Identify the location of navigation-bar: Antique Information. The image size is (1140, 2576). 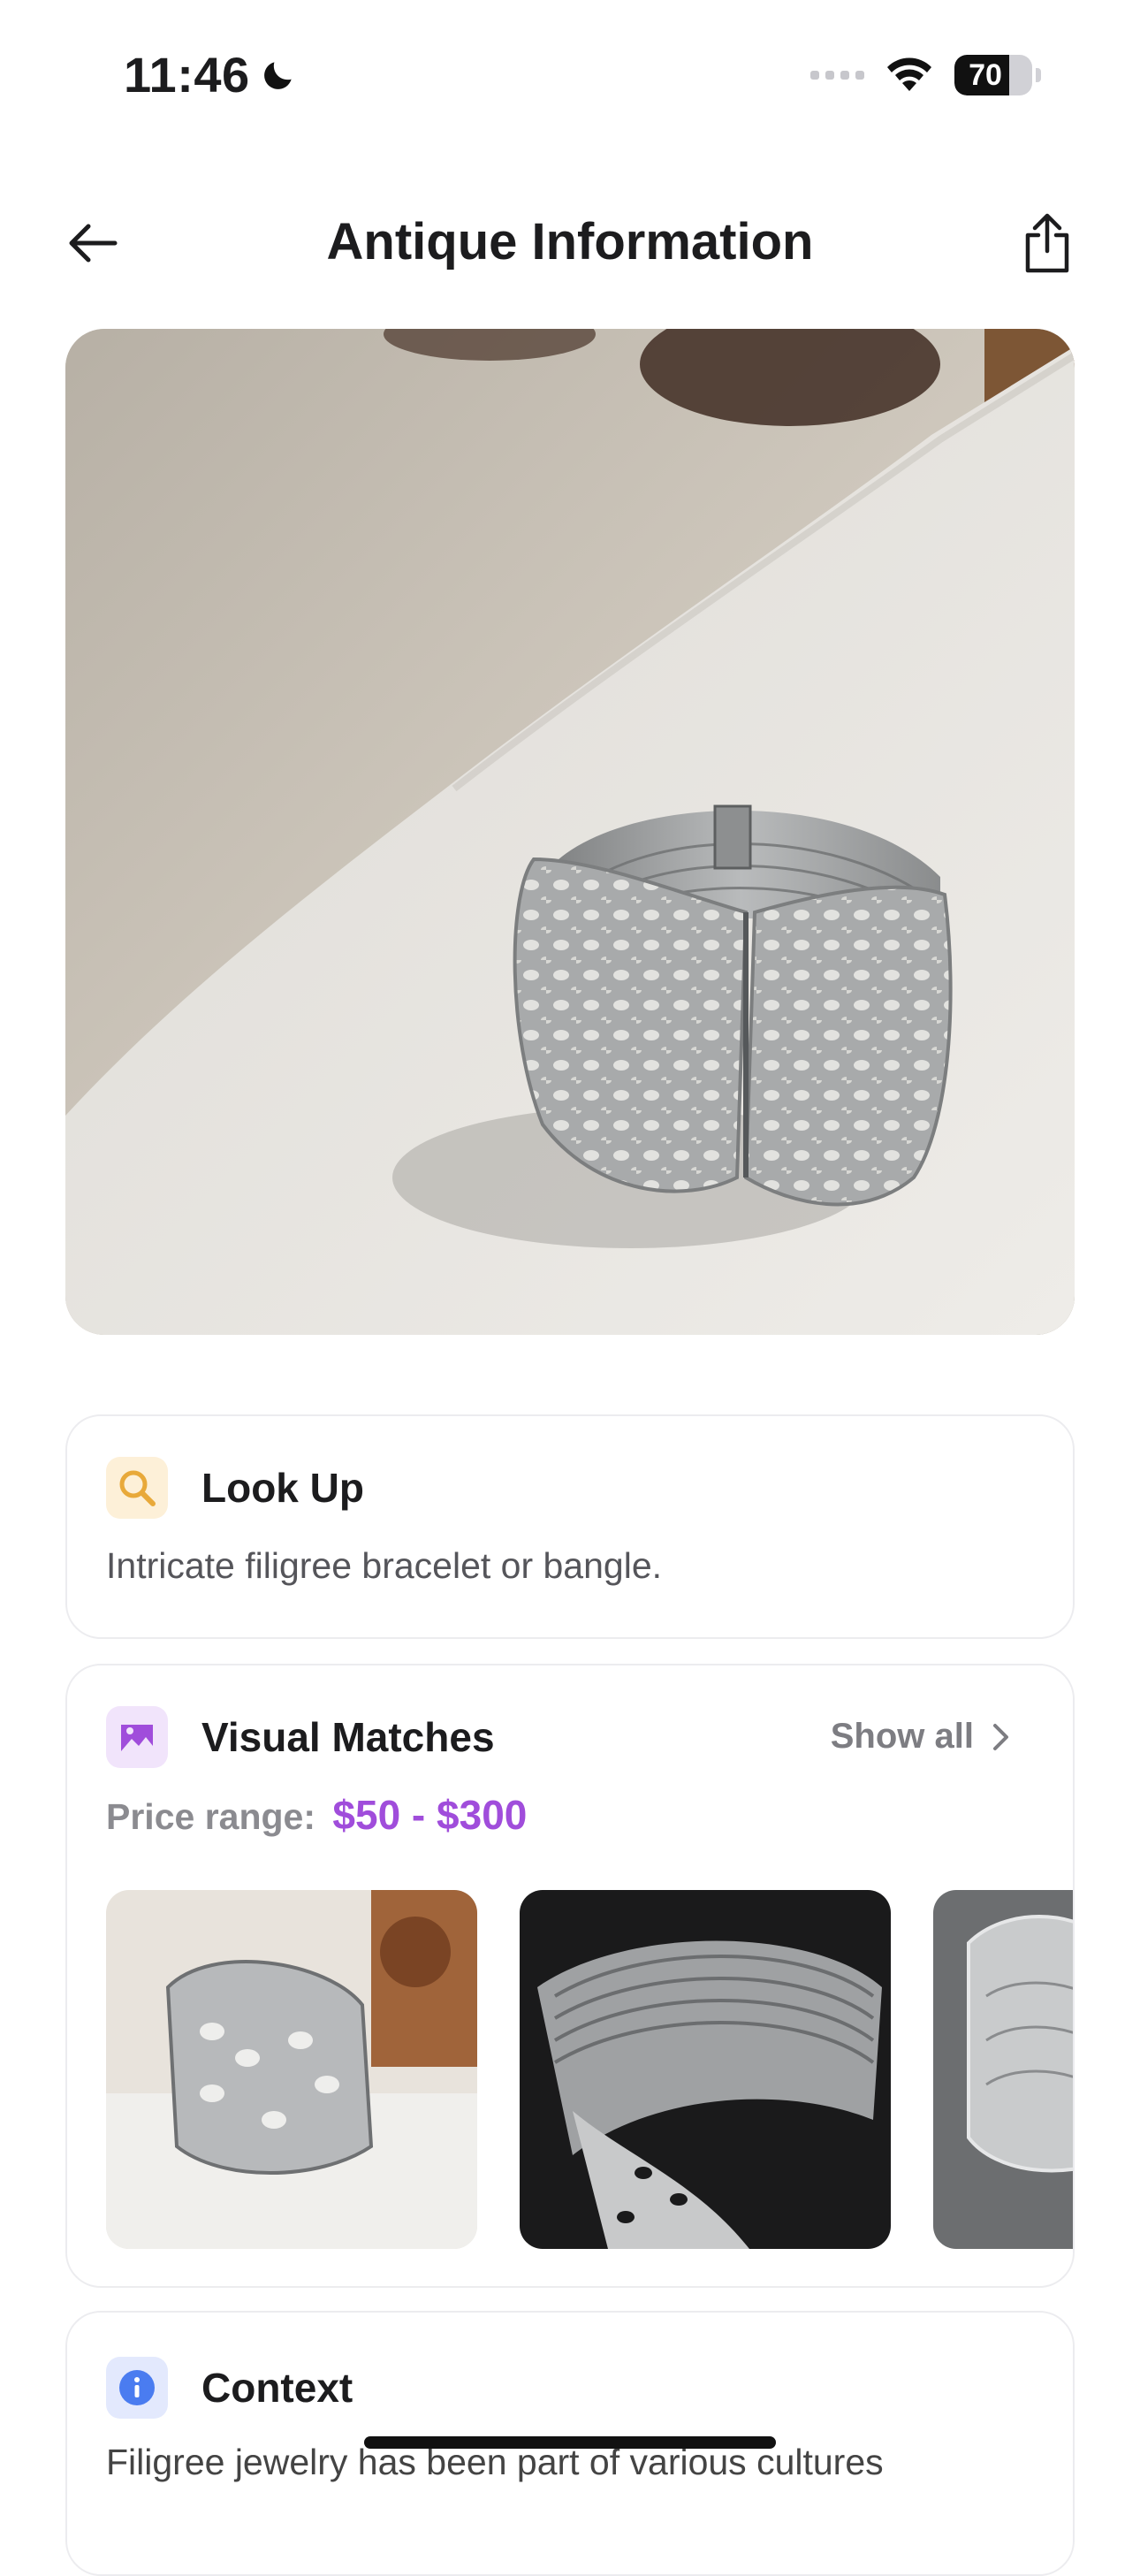
(570, 243).